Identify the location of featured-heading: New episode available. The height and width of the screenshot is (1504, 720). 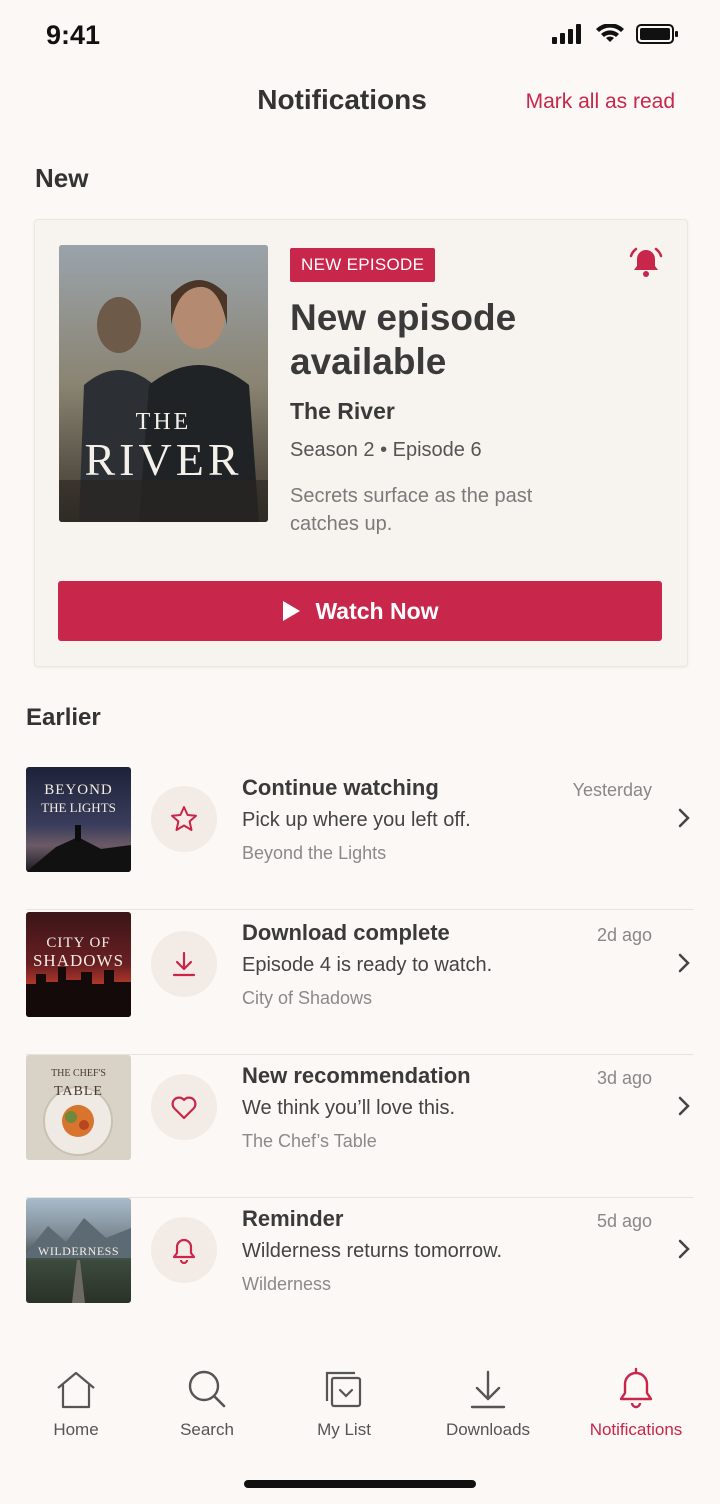
(403, 339).